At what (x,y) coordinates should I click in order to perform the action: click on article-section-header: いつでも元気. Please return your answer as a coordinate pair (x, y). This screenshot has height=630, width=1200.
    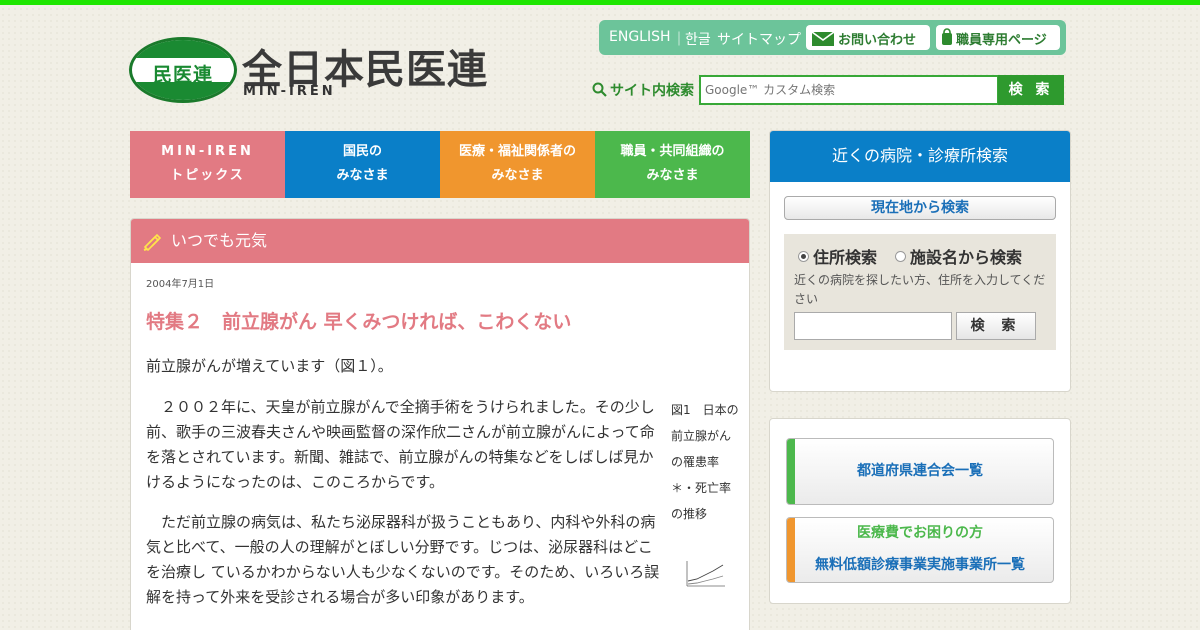
    Looking at the image, I should click on (440, 241).